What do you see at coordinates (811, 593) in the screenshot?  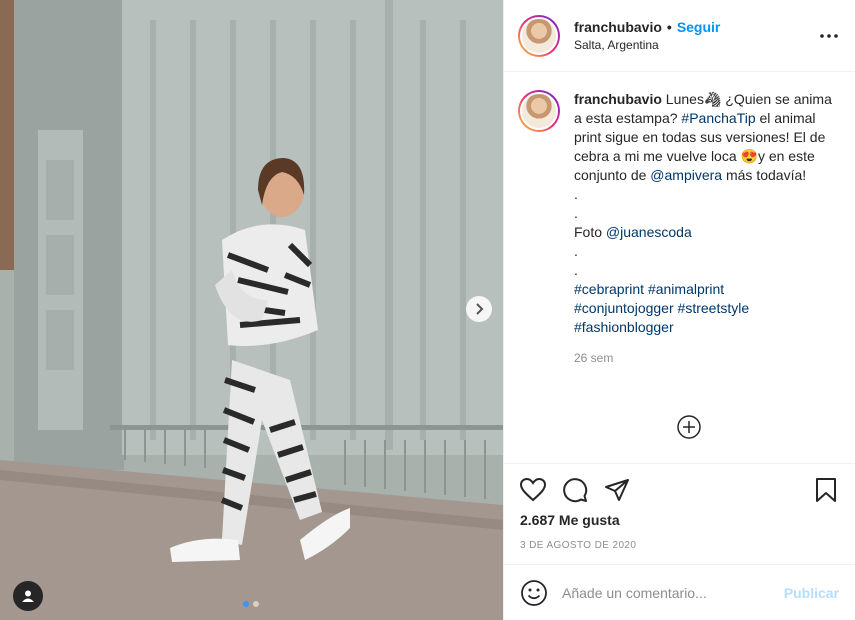 I see `publish-button: Publicar` at bounding box center [811, 593].